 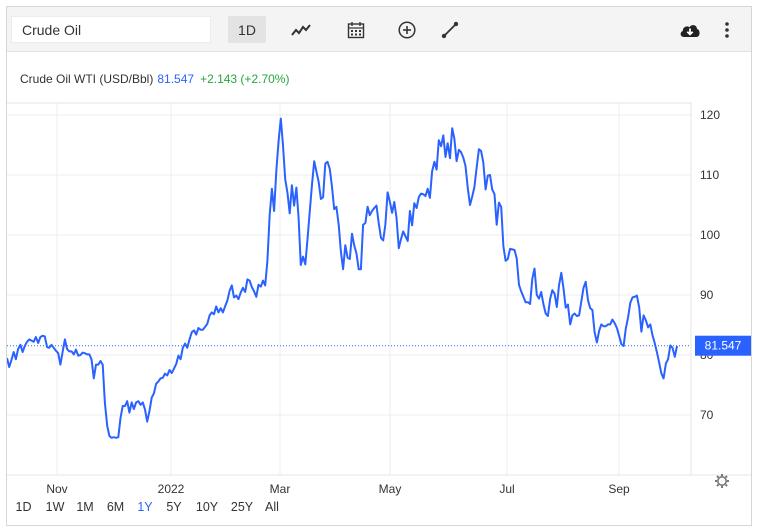 What do you see at coordinates (301, 29) in the screenshot?
I see `line-chart-icon` at bounding box center [301, 29].